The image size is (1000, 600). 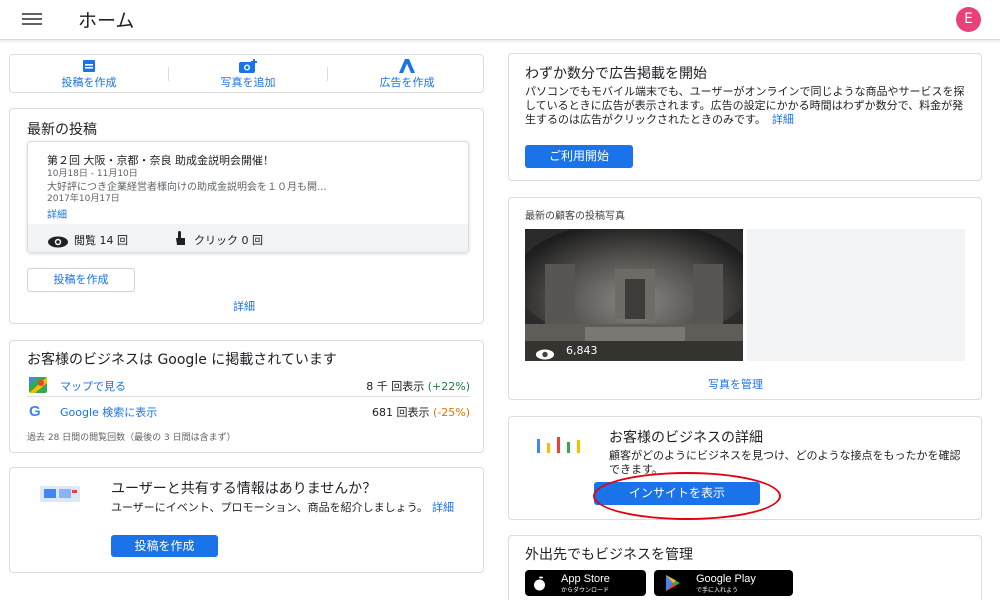 What do you see at coordinates (420, 412) in the screenshot?
I see `search-value: 681 回表示 (-25%)` at bounding box center [420, 412].